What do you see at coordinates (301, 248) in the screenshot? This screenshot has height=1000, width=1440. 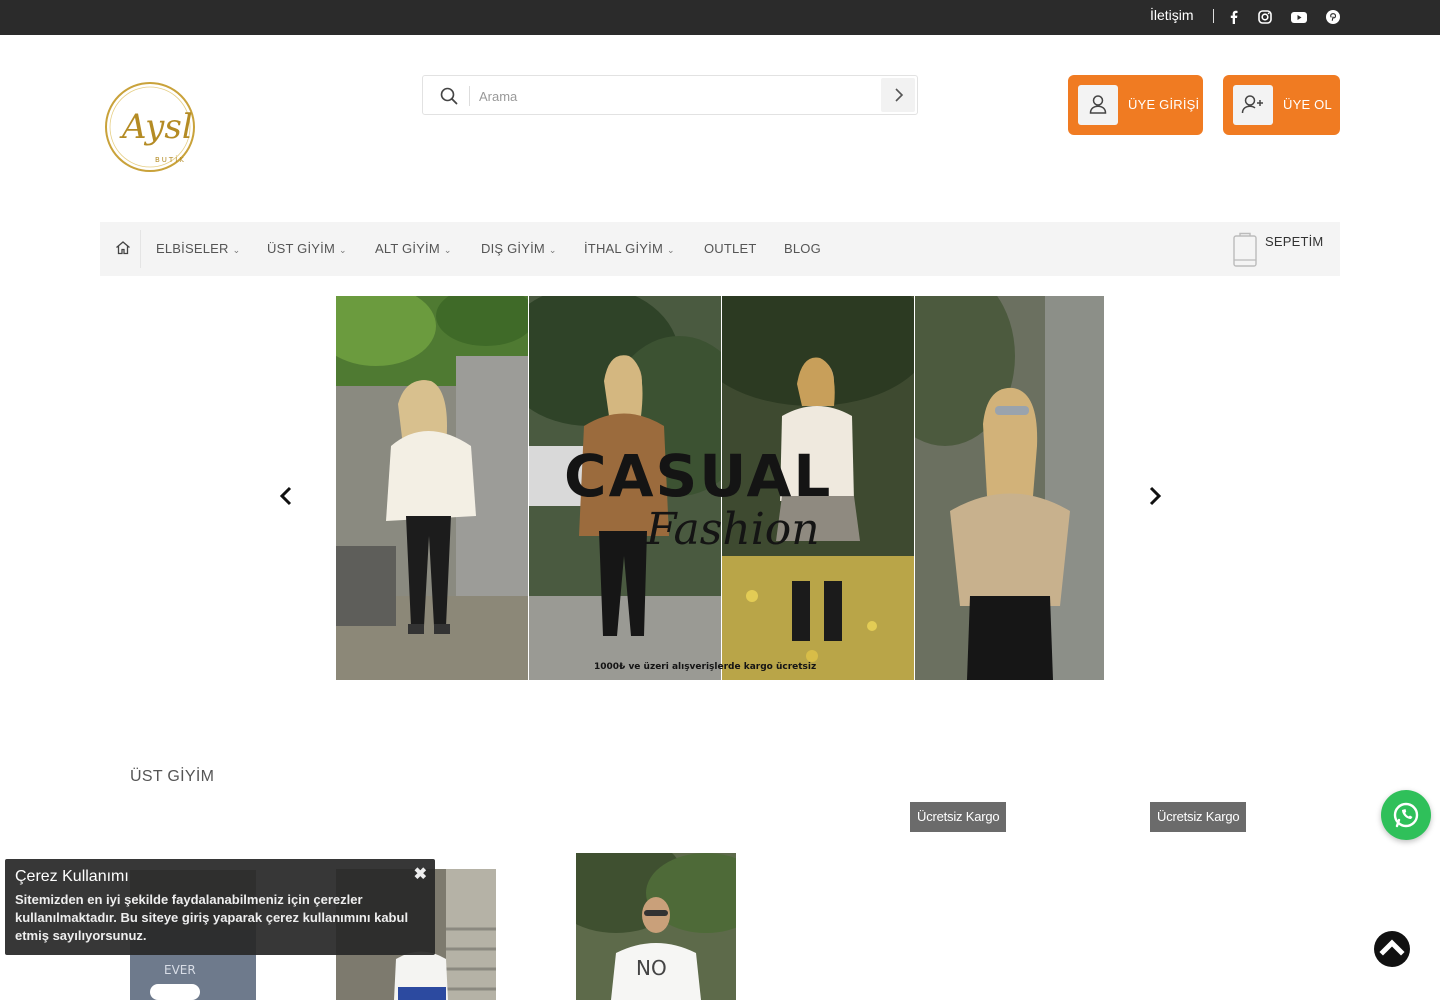 I see `nav-item-label: ÜST GİYİM` at bounding box center [301, 248].